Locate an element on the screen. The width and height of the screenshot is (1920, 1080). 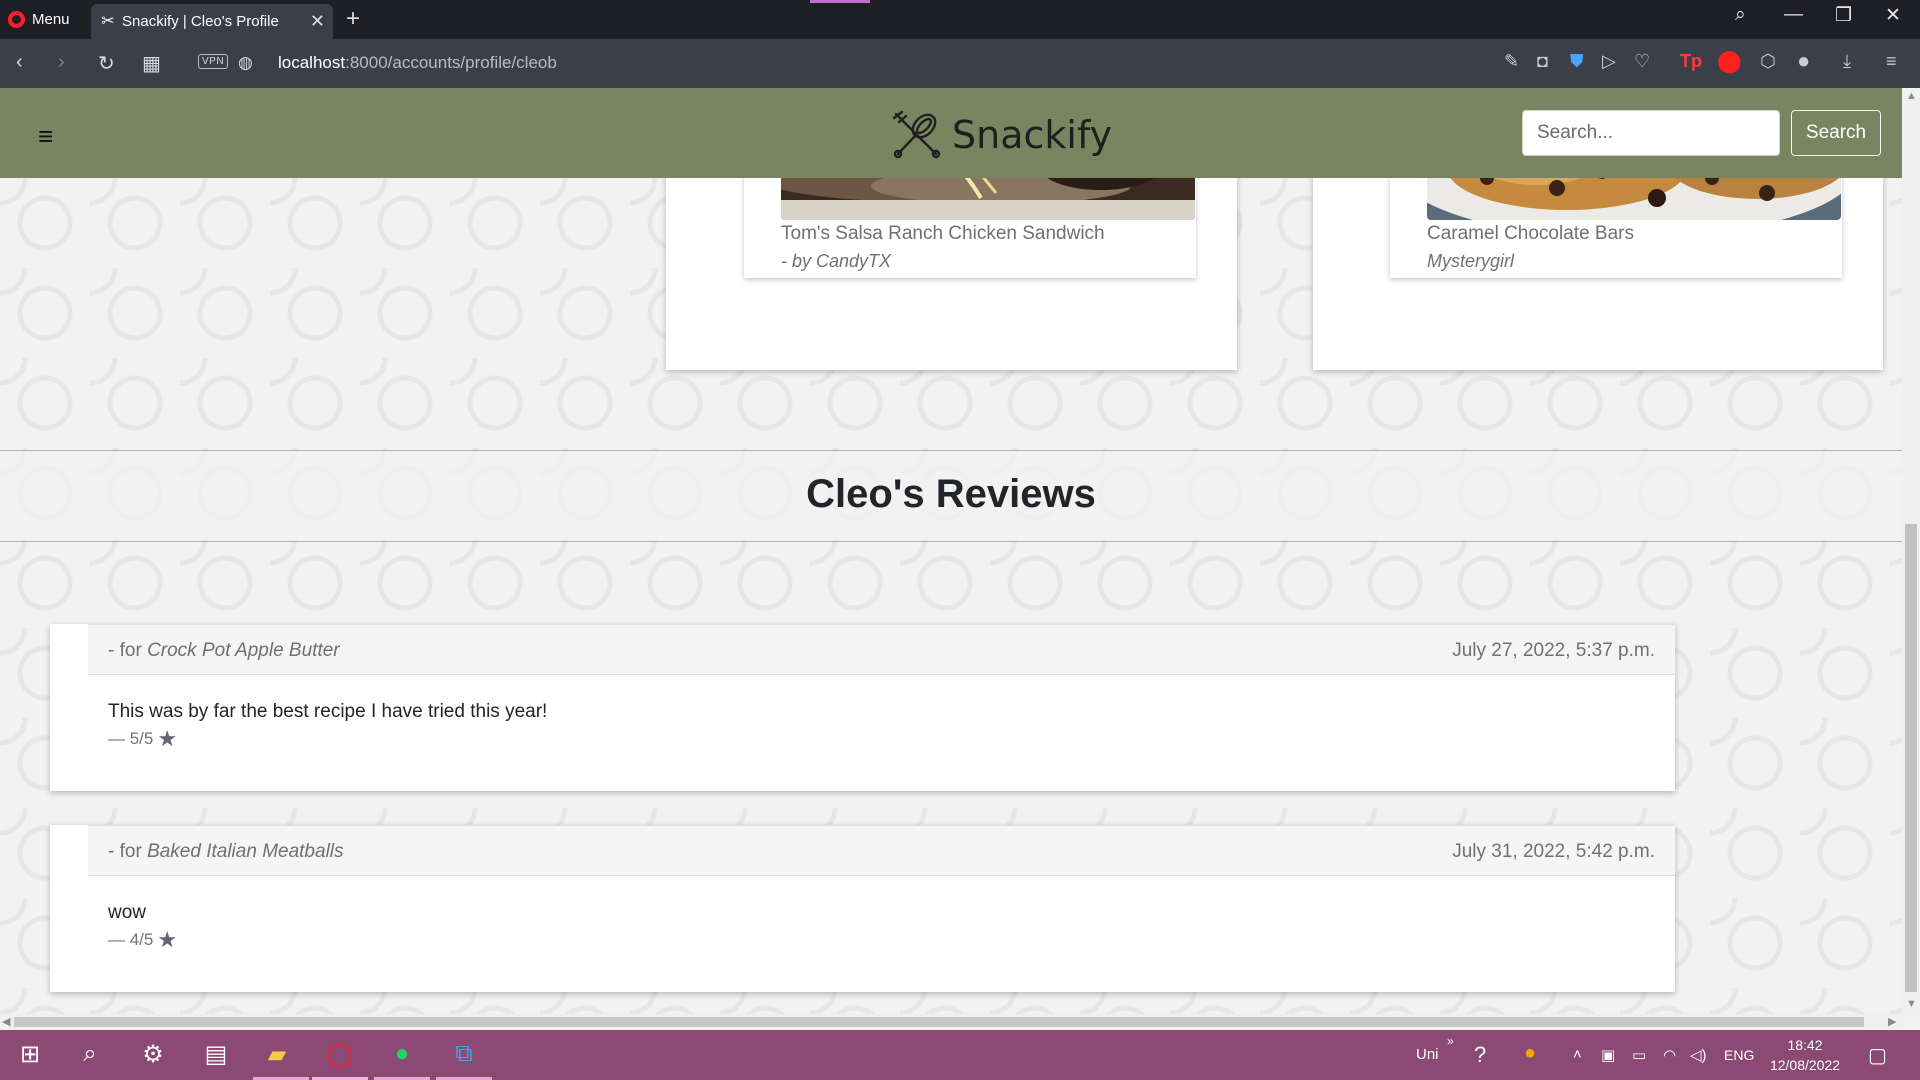
browser-tab-active: ✂ Snackify | Cleo's Profile ✕ is located at coordinates (212, 21).